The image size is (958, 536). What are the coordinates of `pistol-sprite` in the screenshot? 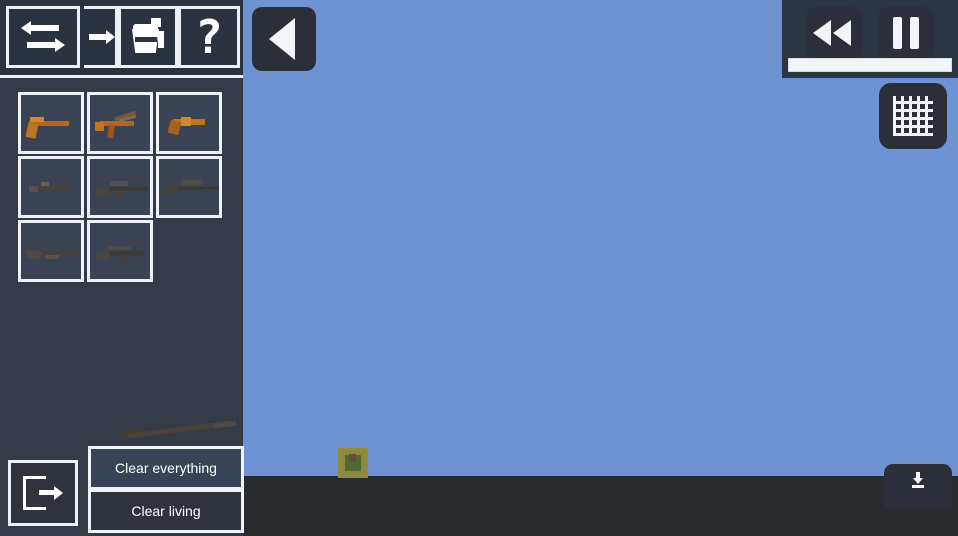 It's located at (51, 123).